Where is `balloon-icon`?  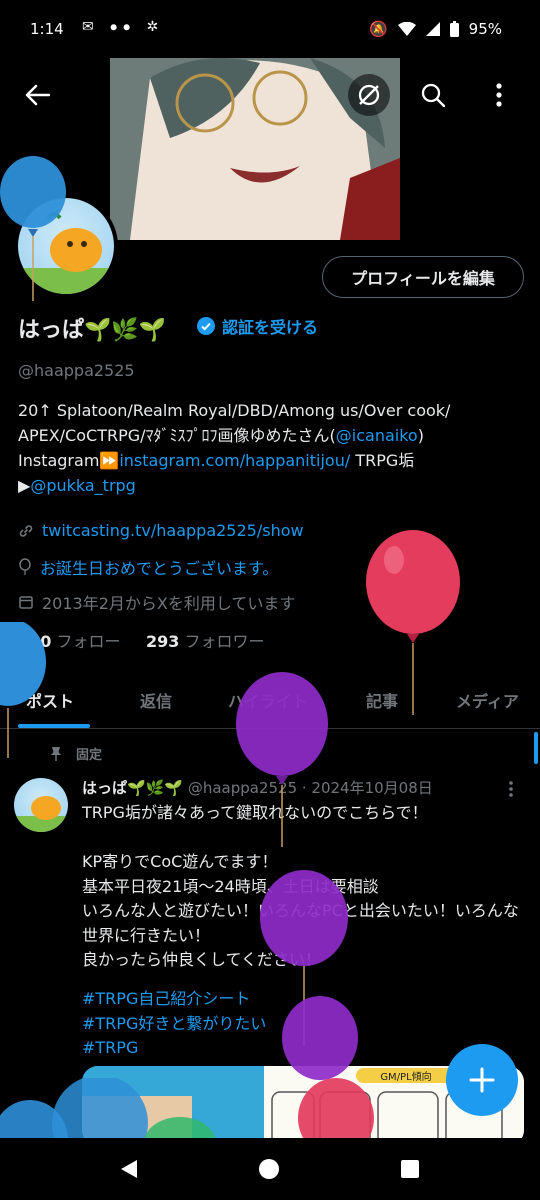 balloon-icon is located at coordinates (25, 566).